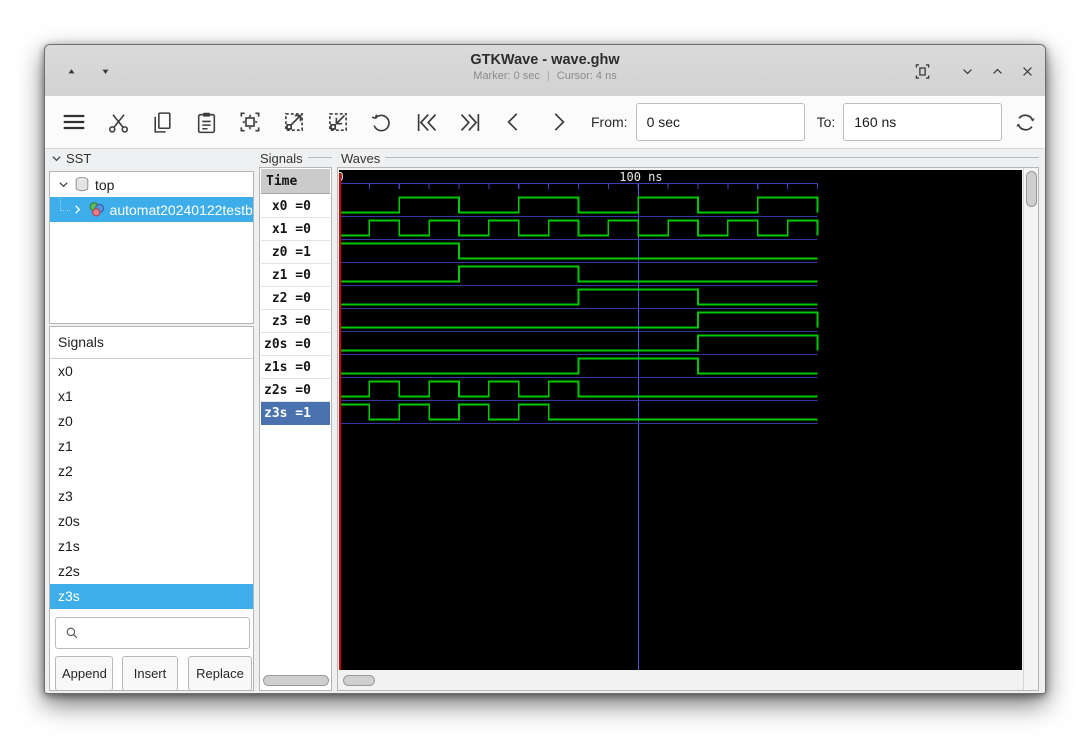  What do you see at coordinates (1025, 122) in the screenshot?
I see `reload-icon` at bounding box center [1025, 122].